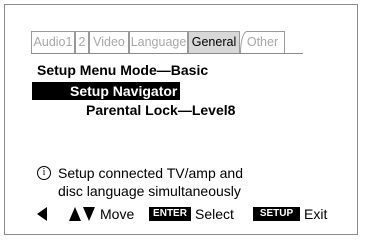  I want to click on select-label: Select, so click(214, 214).